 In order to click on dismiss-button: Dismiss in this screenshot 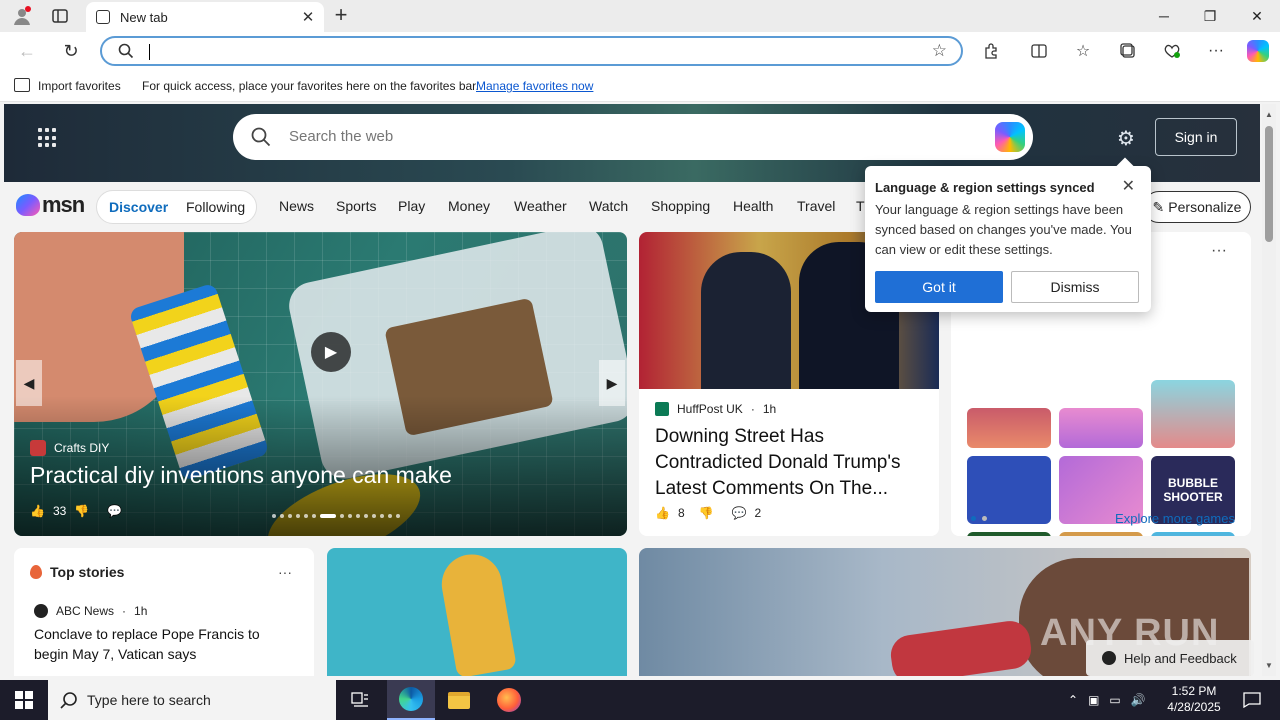, I will do `click(1075, 287)`.